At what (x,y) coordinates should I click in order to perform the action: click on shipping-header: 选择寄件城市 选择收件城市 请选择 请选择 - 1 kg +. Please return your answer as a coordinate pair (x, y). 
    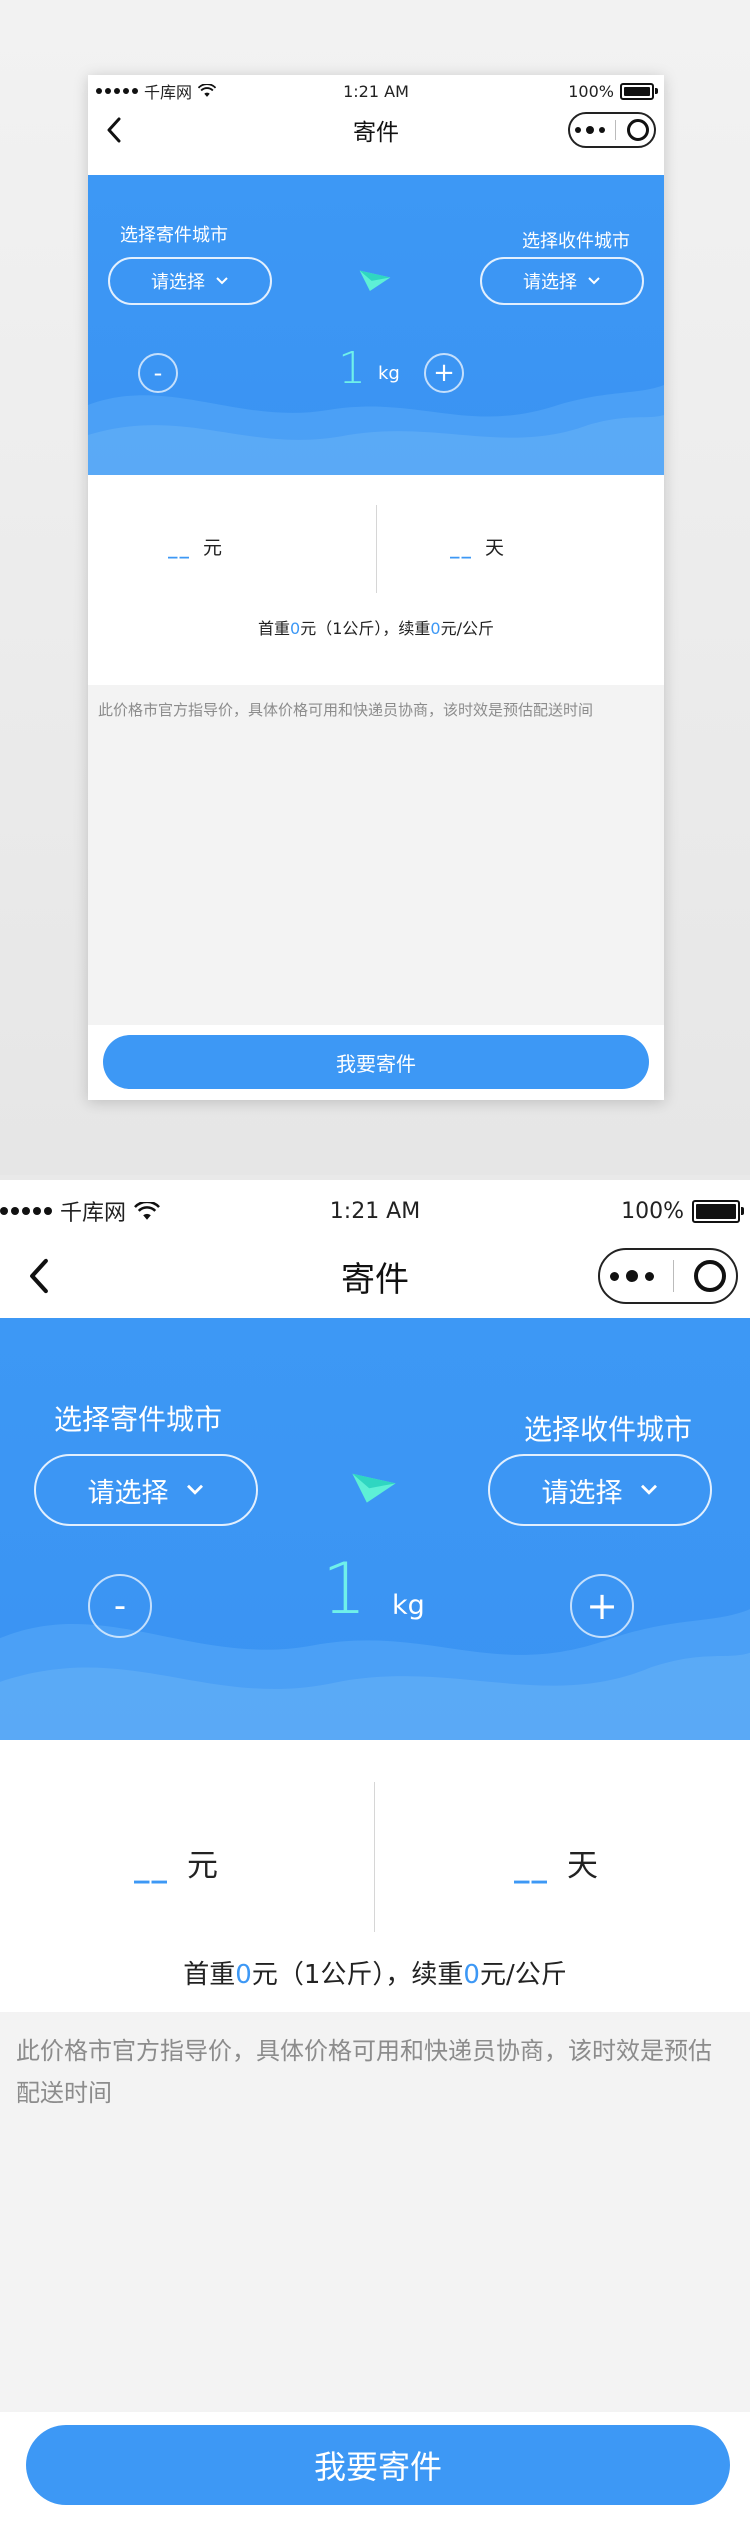
    Looking at the image, I should click on (376, 325).